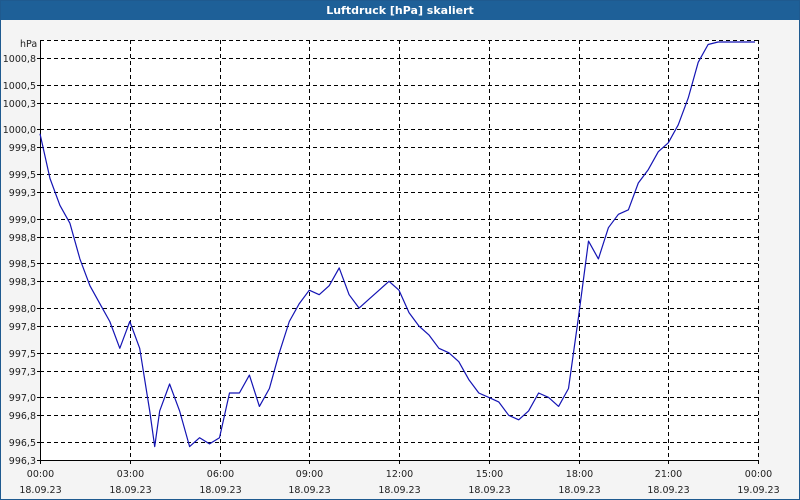 This screenshot has width=800, height=500. What do you see at coordinates (22, 148) in the screenshot?
I see `y-tick-label: 999,8` at bounding box center [22, 148].